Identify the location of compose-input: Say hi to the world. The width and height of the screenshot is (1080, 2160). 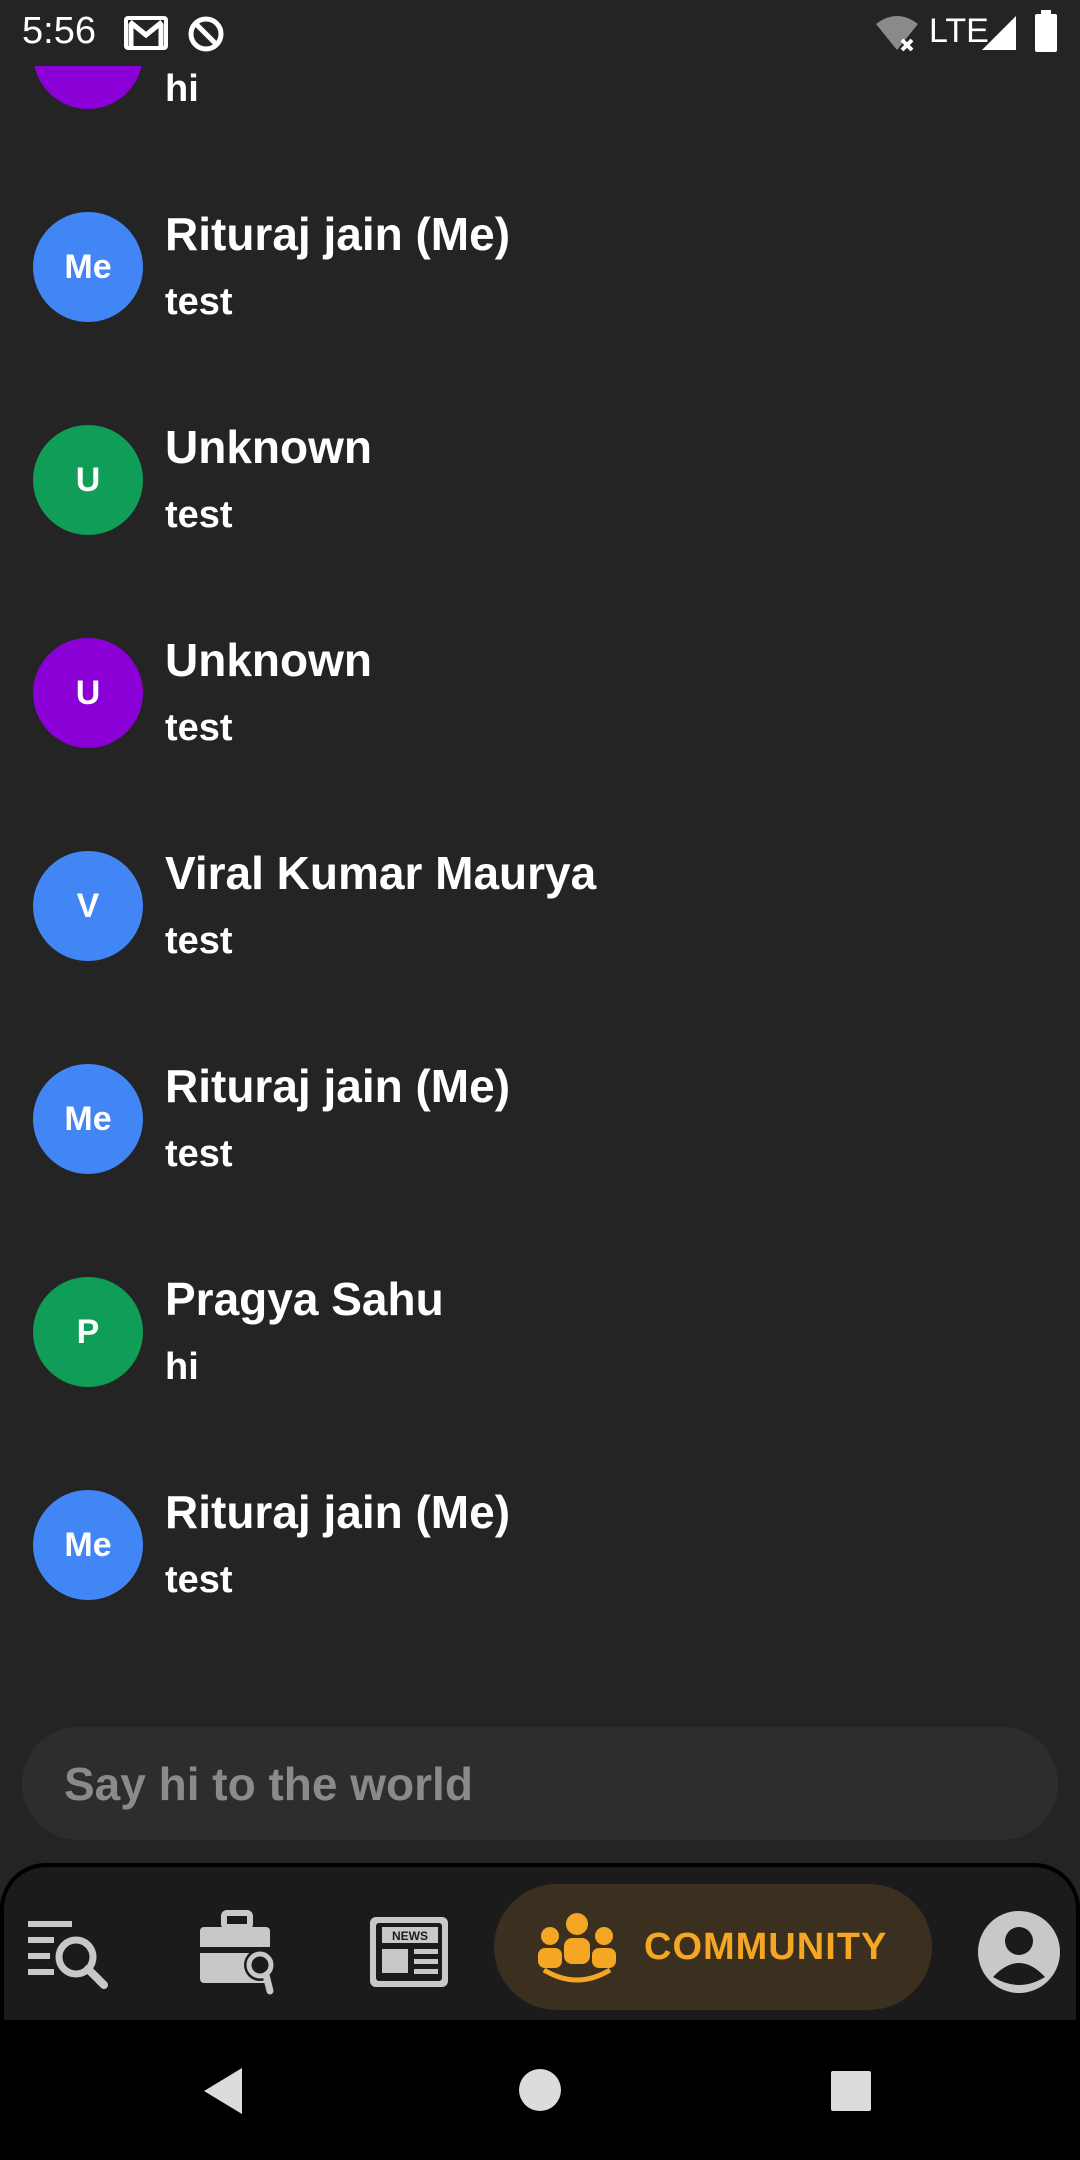
(540, 1783).